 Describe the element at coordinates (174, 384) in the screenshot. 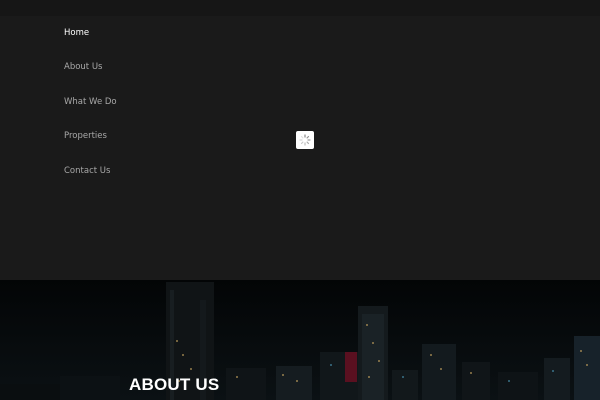

I see `page-title: ABOUT US` at that location.